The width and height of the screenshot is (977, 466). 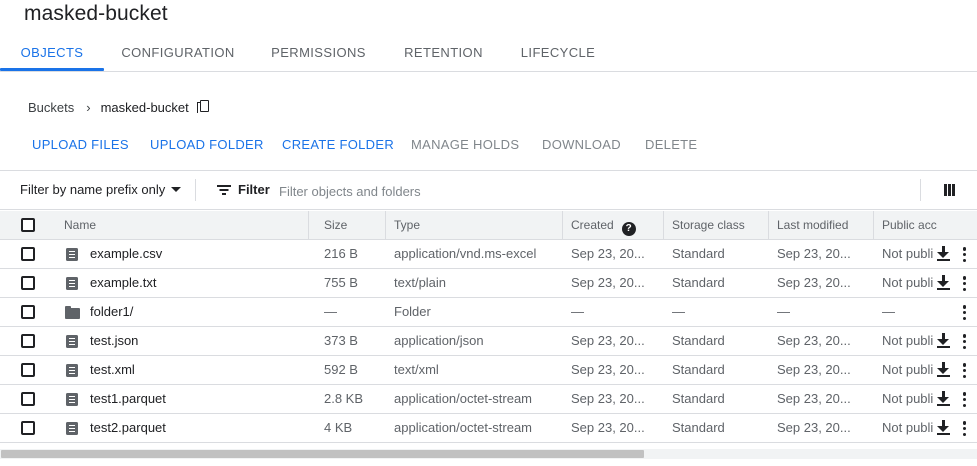 What do you see at coordinates (178, 52) in the screenshot?
I see `tab-configuration: CONFIGURATION` at bounding box center [178, 52].